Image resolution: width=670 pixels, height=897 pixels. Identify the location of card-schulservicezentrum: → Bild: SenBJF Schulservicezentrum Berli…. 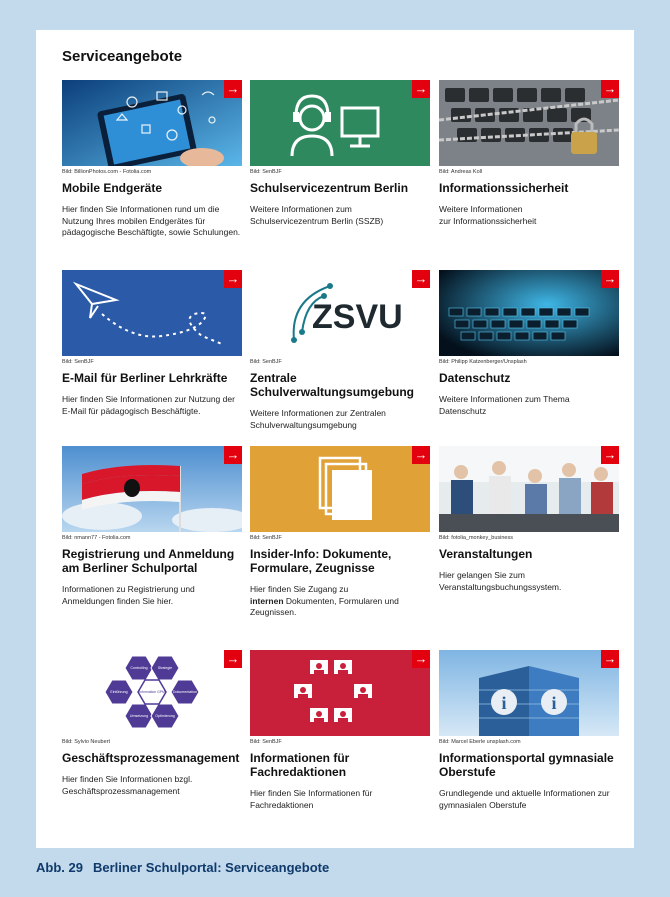
(340, 153).